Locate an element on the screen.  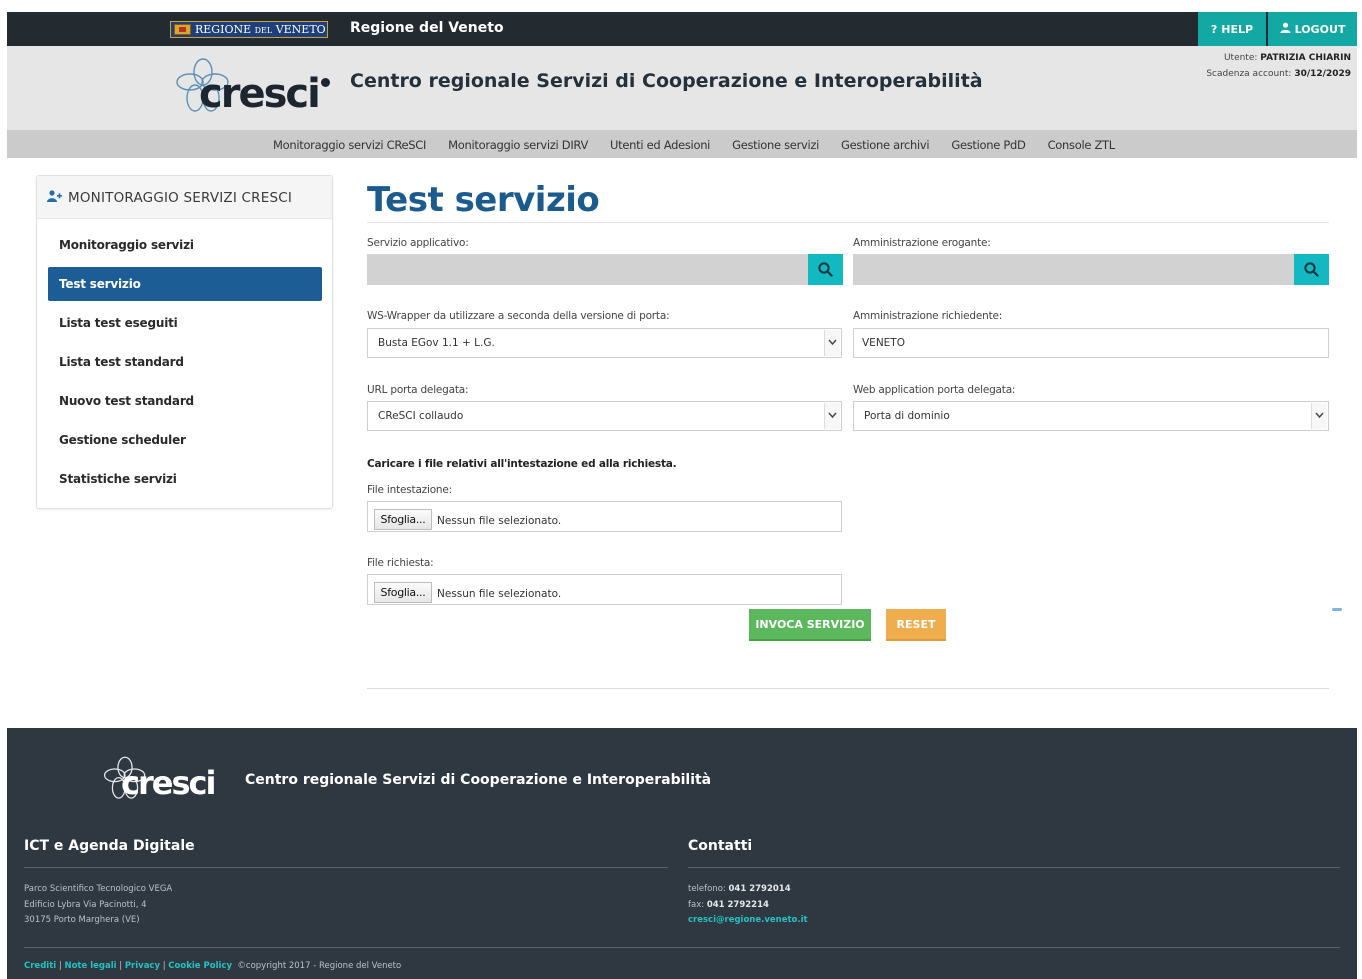
nav-item-gestione-servizi: Gestione servizi is located at coordinates (775, 144).